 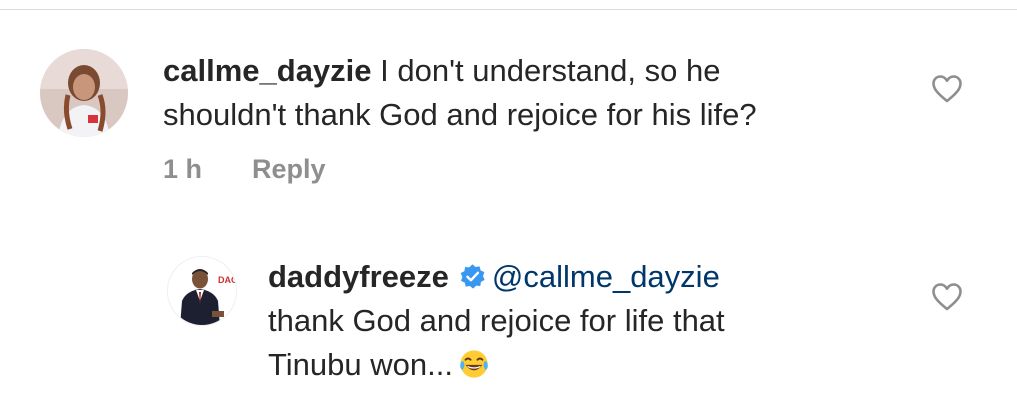 I want to click on avatar: DACA, so click(x=202, y=291).